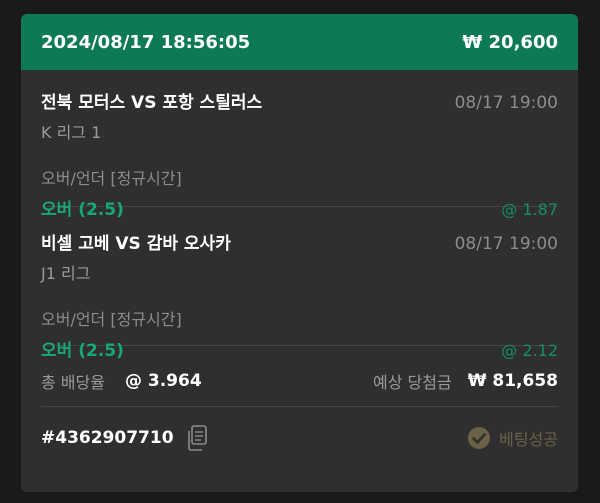  What do you see at coordinates (197, 438) in the screenshot?
I see `copy-icon` at bounding box center [197, 438].